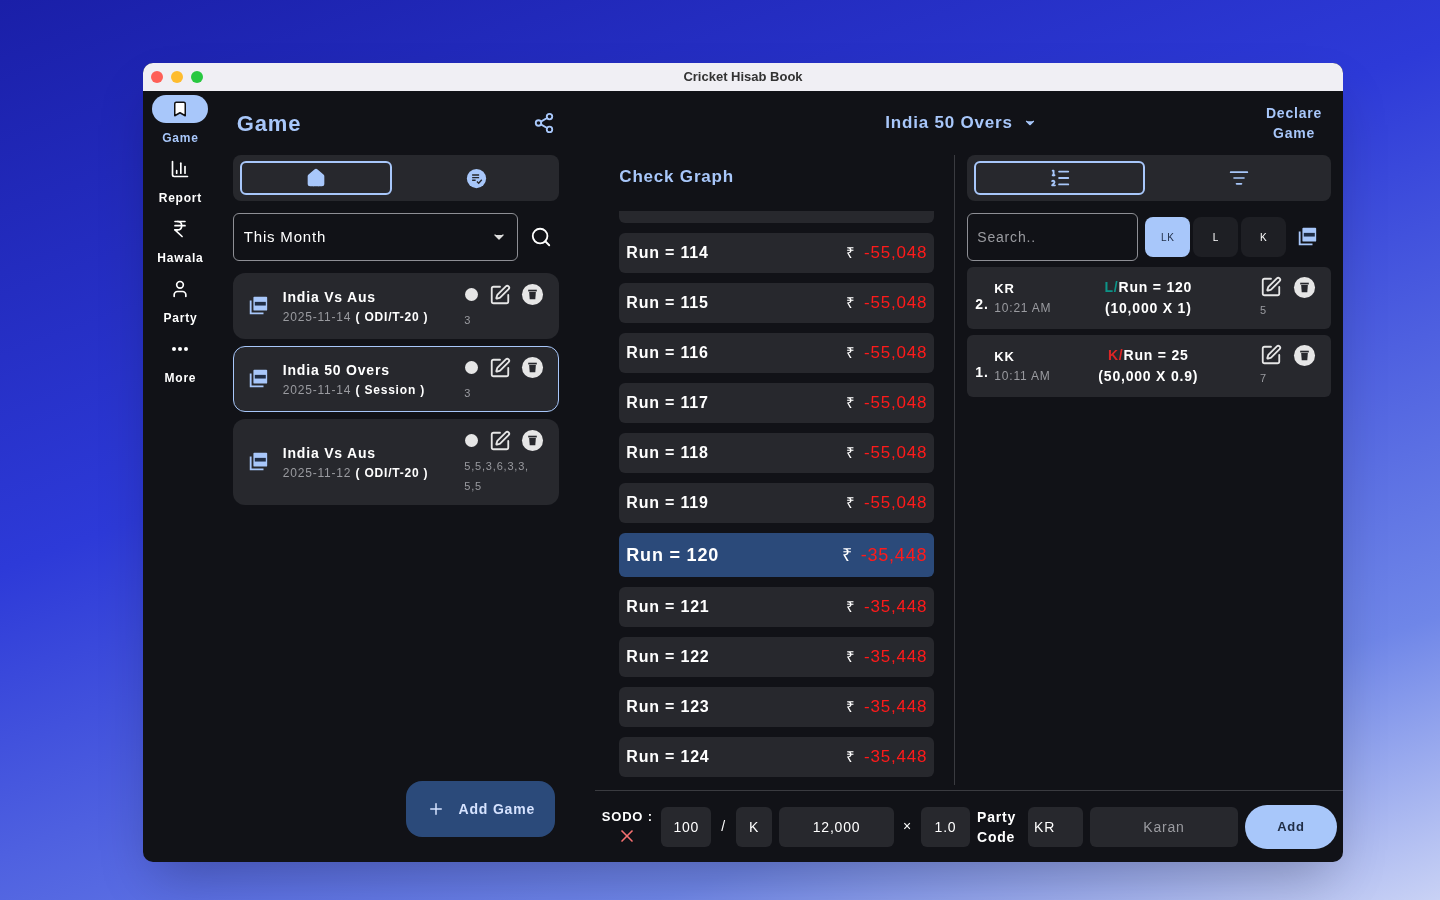  What do you see at coordinates (396, 379) in the screenshot?
I see `game-card: India 50 Overs 2025-11-14 ( Session ) 3` at bounding box center [396, 379].